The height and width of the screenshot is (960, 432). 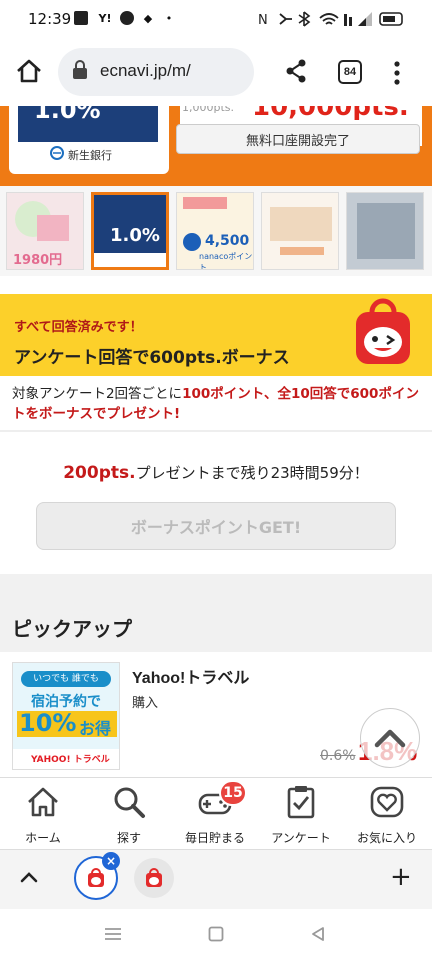 I want to click on yahoo-notification-icon: Y!, so click(x=105, y=18).